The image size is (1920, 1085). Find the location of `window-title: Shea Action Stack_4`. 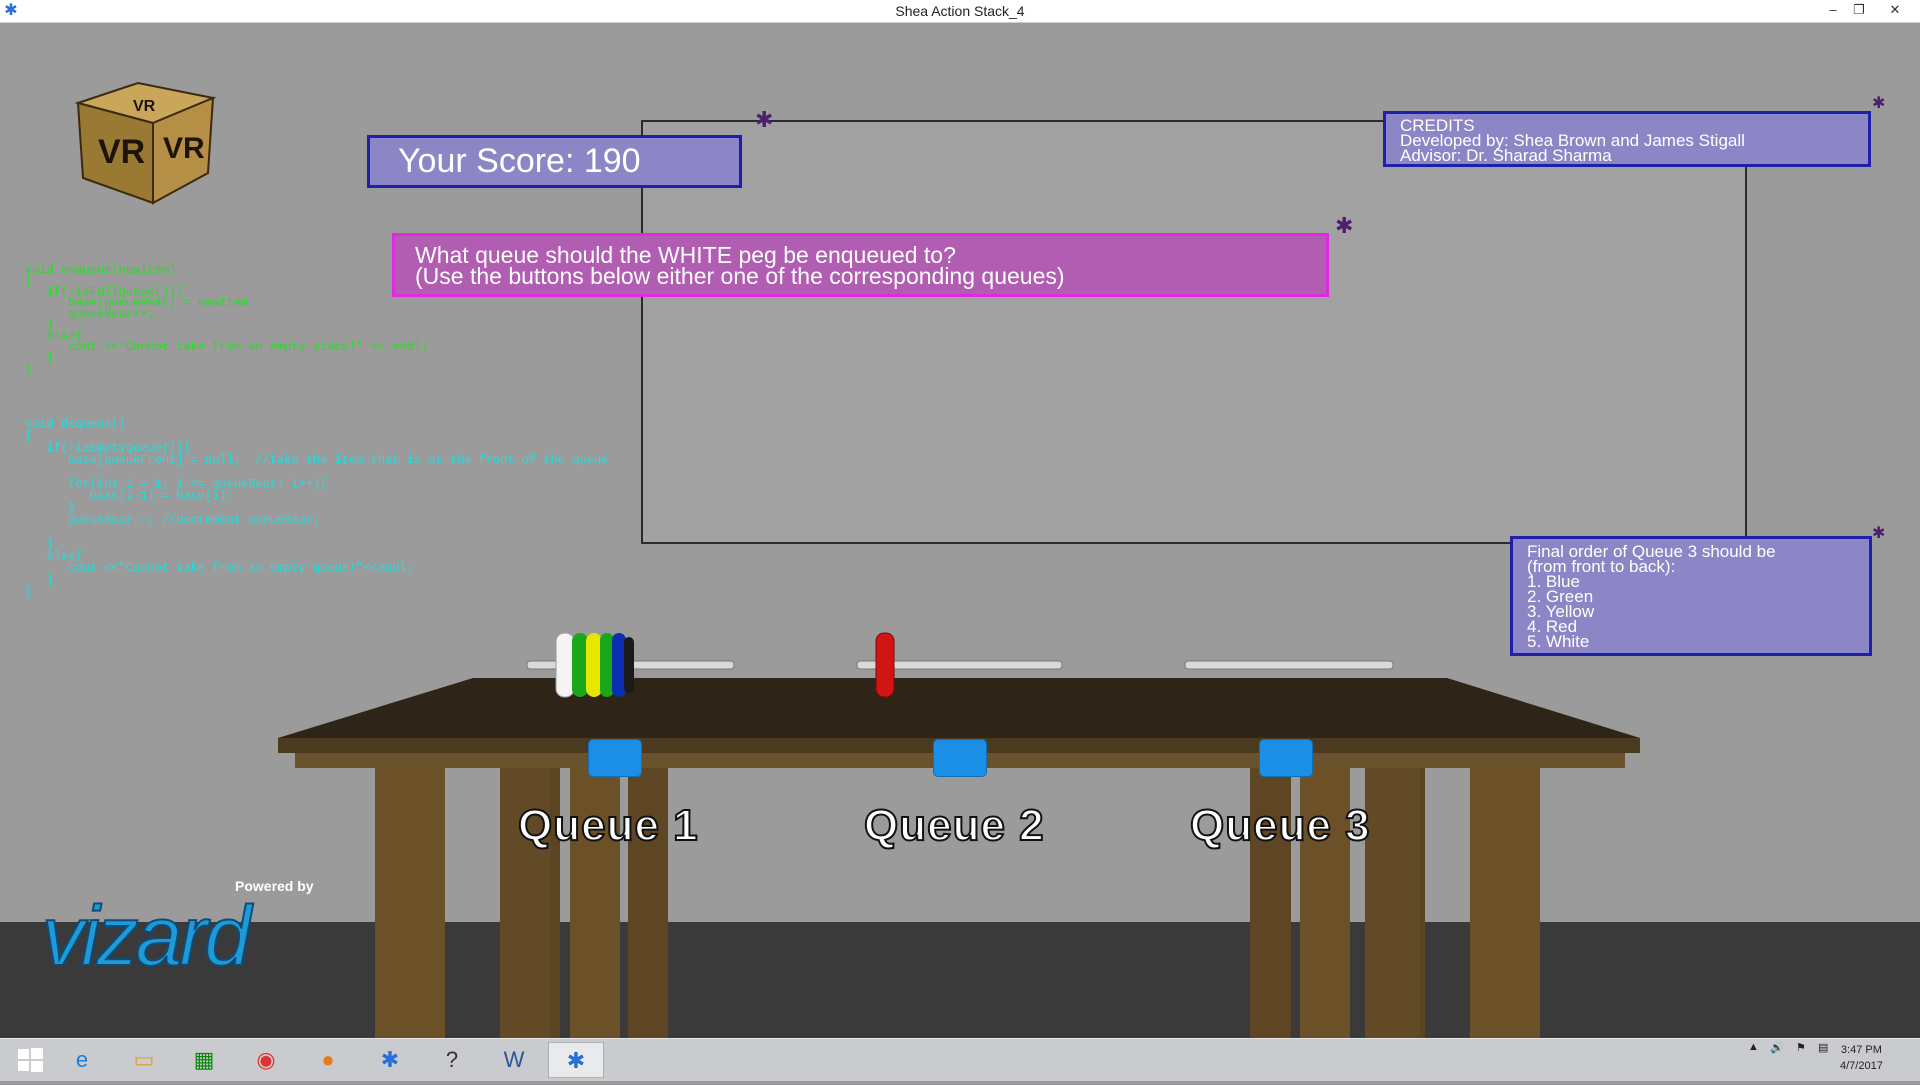

window-title: Shea Action Stack_4 is located at coordinates (960, 11).